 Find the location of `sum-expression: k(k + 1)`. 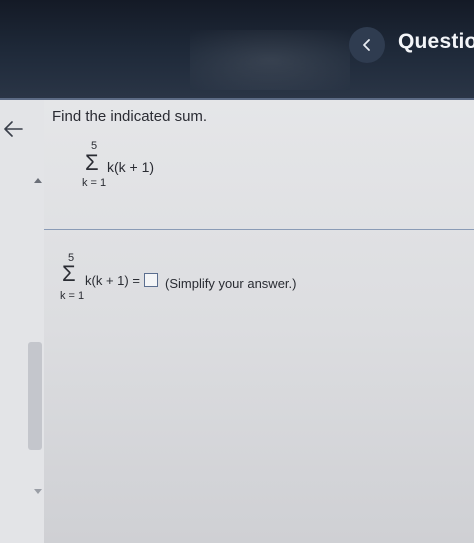

sum-expression: k(k + 1) is located at coordinates (131, 167).